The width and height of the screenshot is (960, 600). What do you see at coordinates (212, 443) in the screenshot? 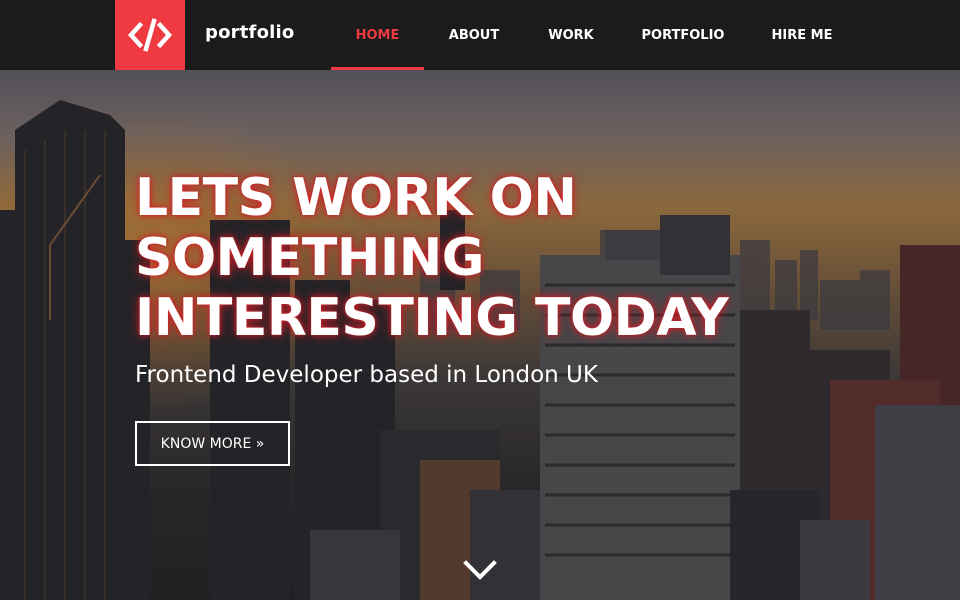
I see `know-more-button: KNOW MORE »` at bounding box center [212, 443].